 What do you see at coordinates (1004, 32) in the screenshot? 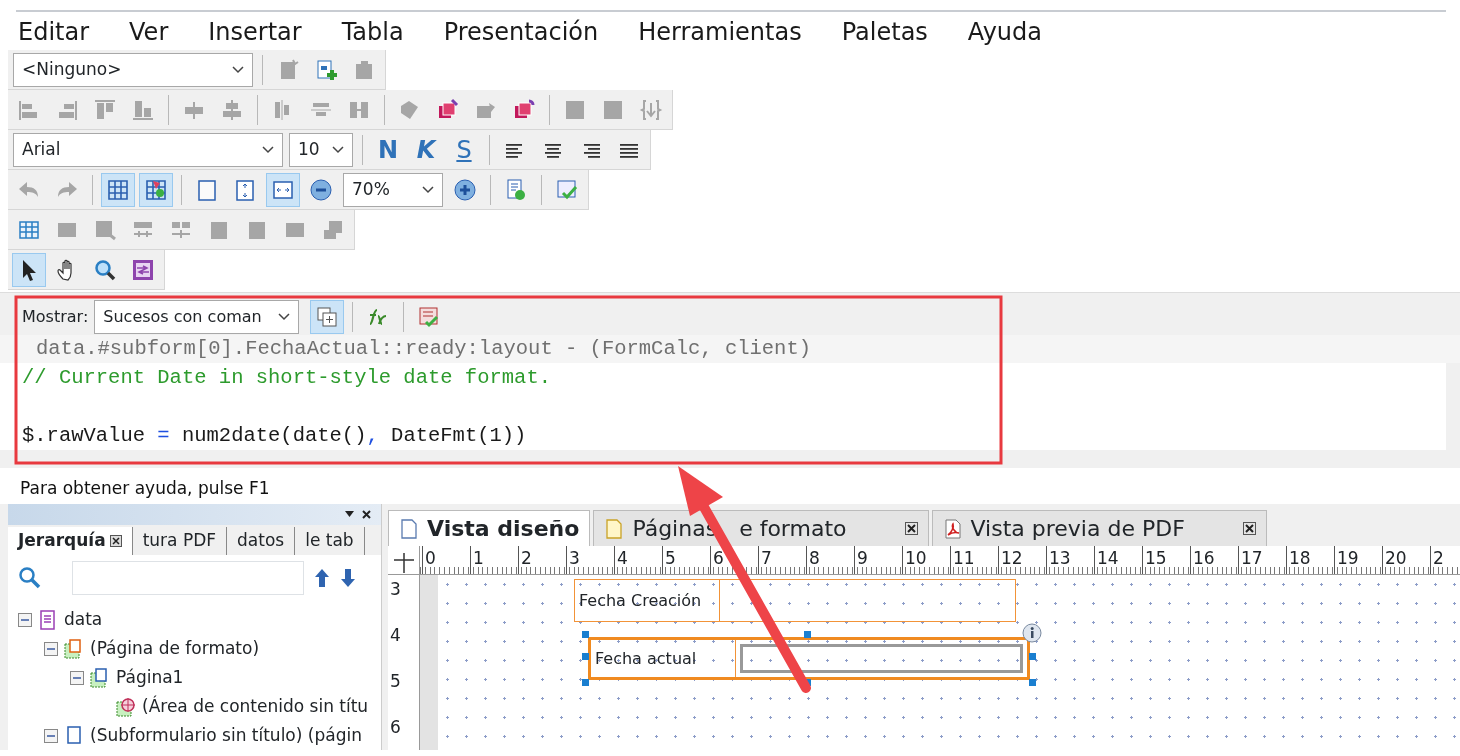
I see `menu-item: Ayuda` at bounding box center [1004, 32].